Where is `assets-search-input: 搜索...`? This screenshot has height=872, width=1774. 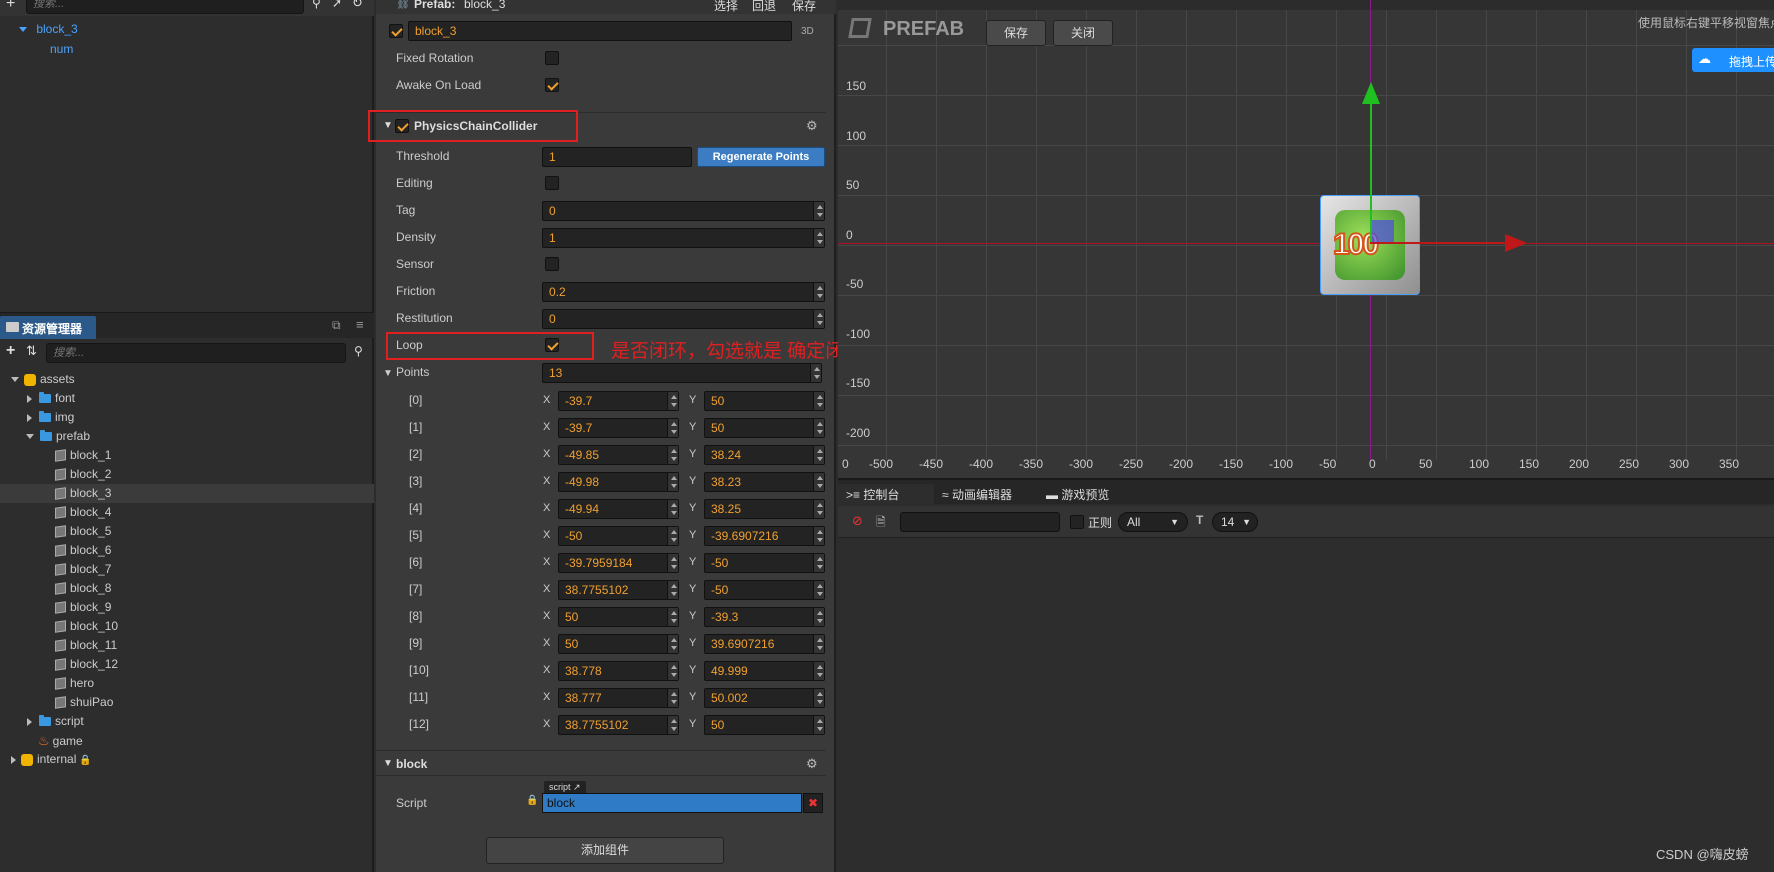 assets-search-input: 搜索... is located at coordinates (196, 353).